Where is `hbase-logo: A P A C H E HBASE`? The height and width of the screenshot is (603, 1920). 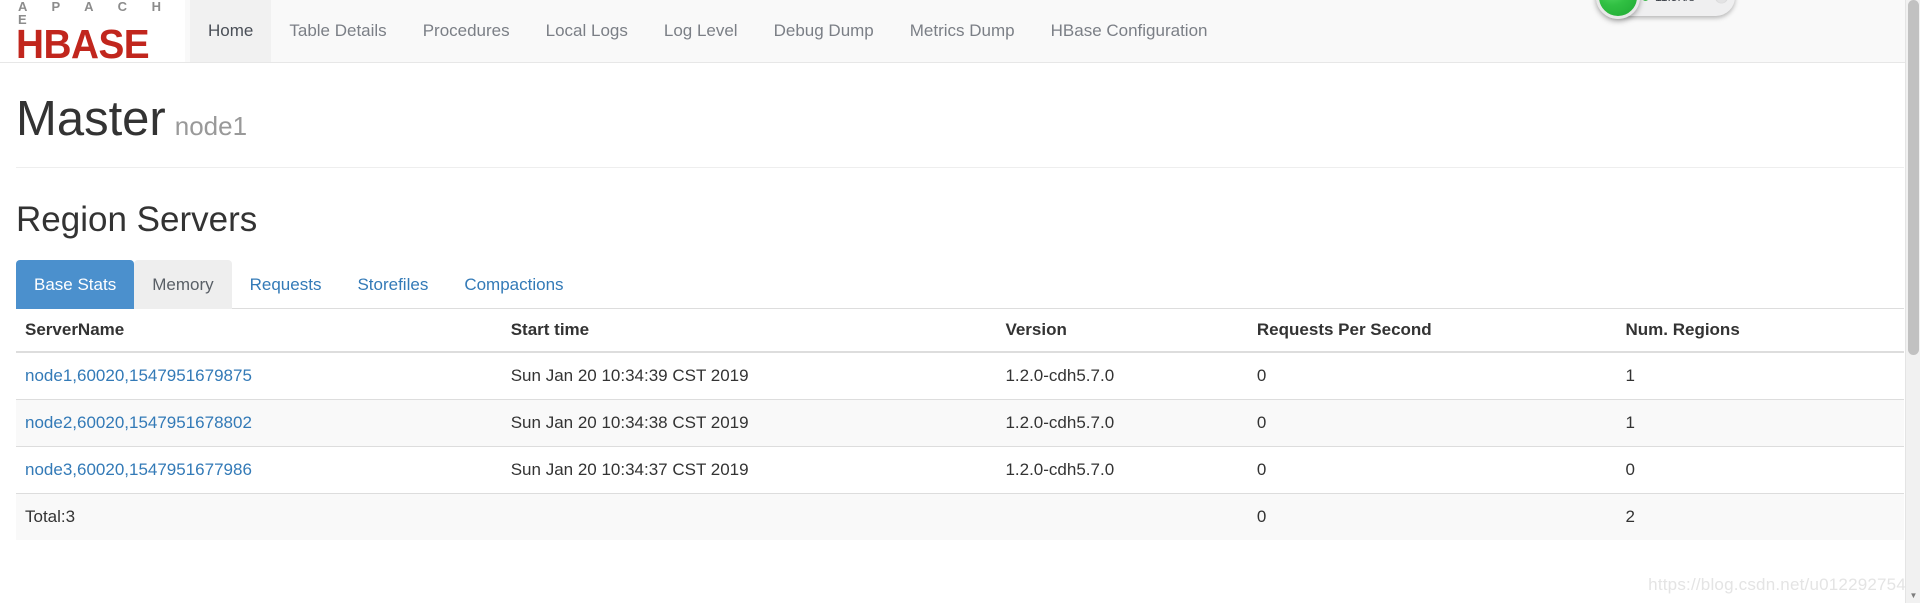
hbase-logo: A P A C H E HBASE is located at coordinates (92, 34).